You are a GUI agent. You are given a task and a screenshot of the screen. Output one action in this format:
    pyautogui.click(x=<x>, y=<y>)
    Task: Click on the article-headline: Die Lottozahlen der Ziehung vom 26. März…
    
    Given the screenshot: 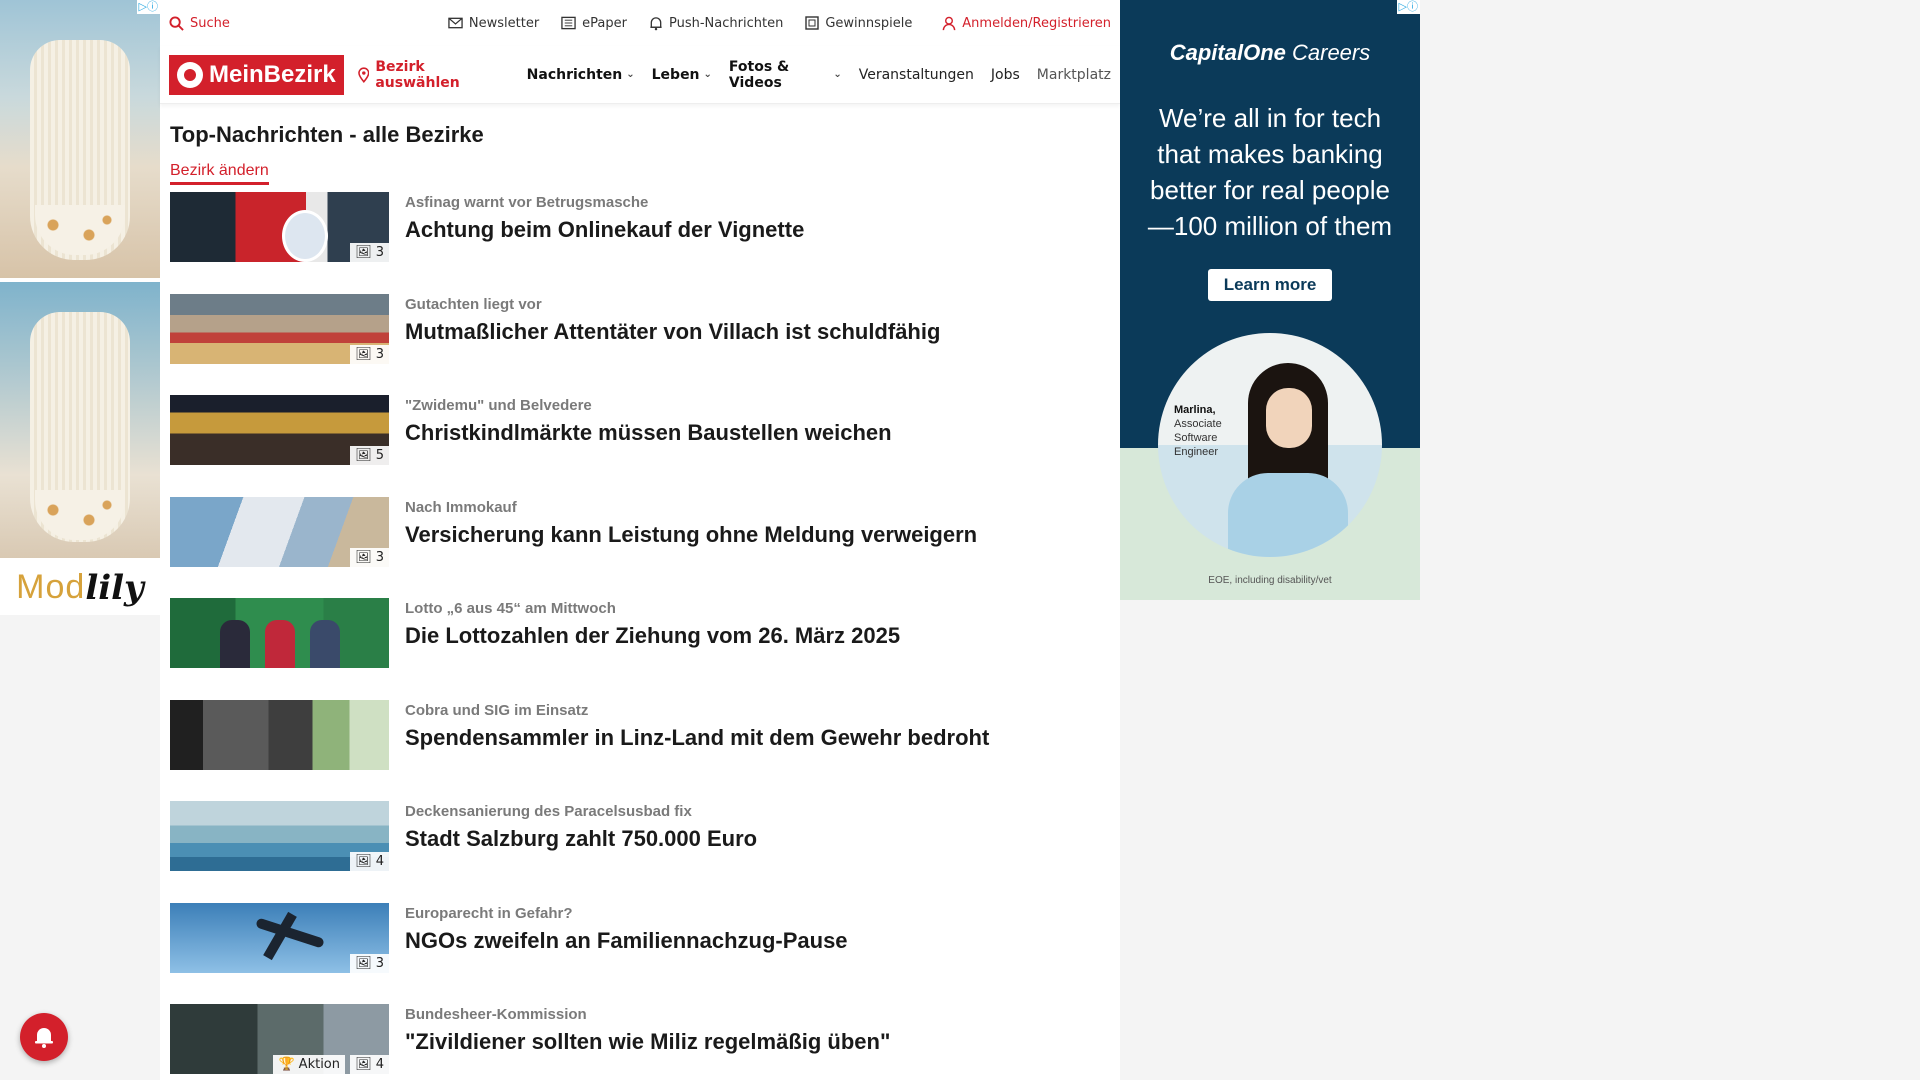 What is the action you would take?
    pyautogui.click(x=652, y=636)
    